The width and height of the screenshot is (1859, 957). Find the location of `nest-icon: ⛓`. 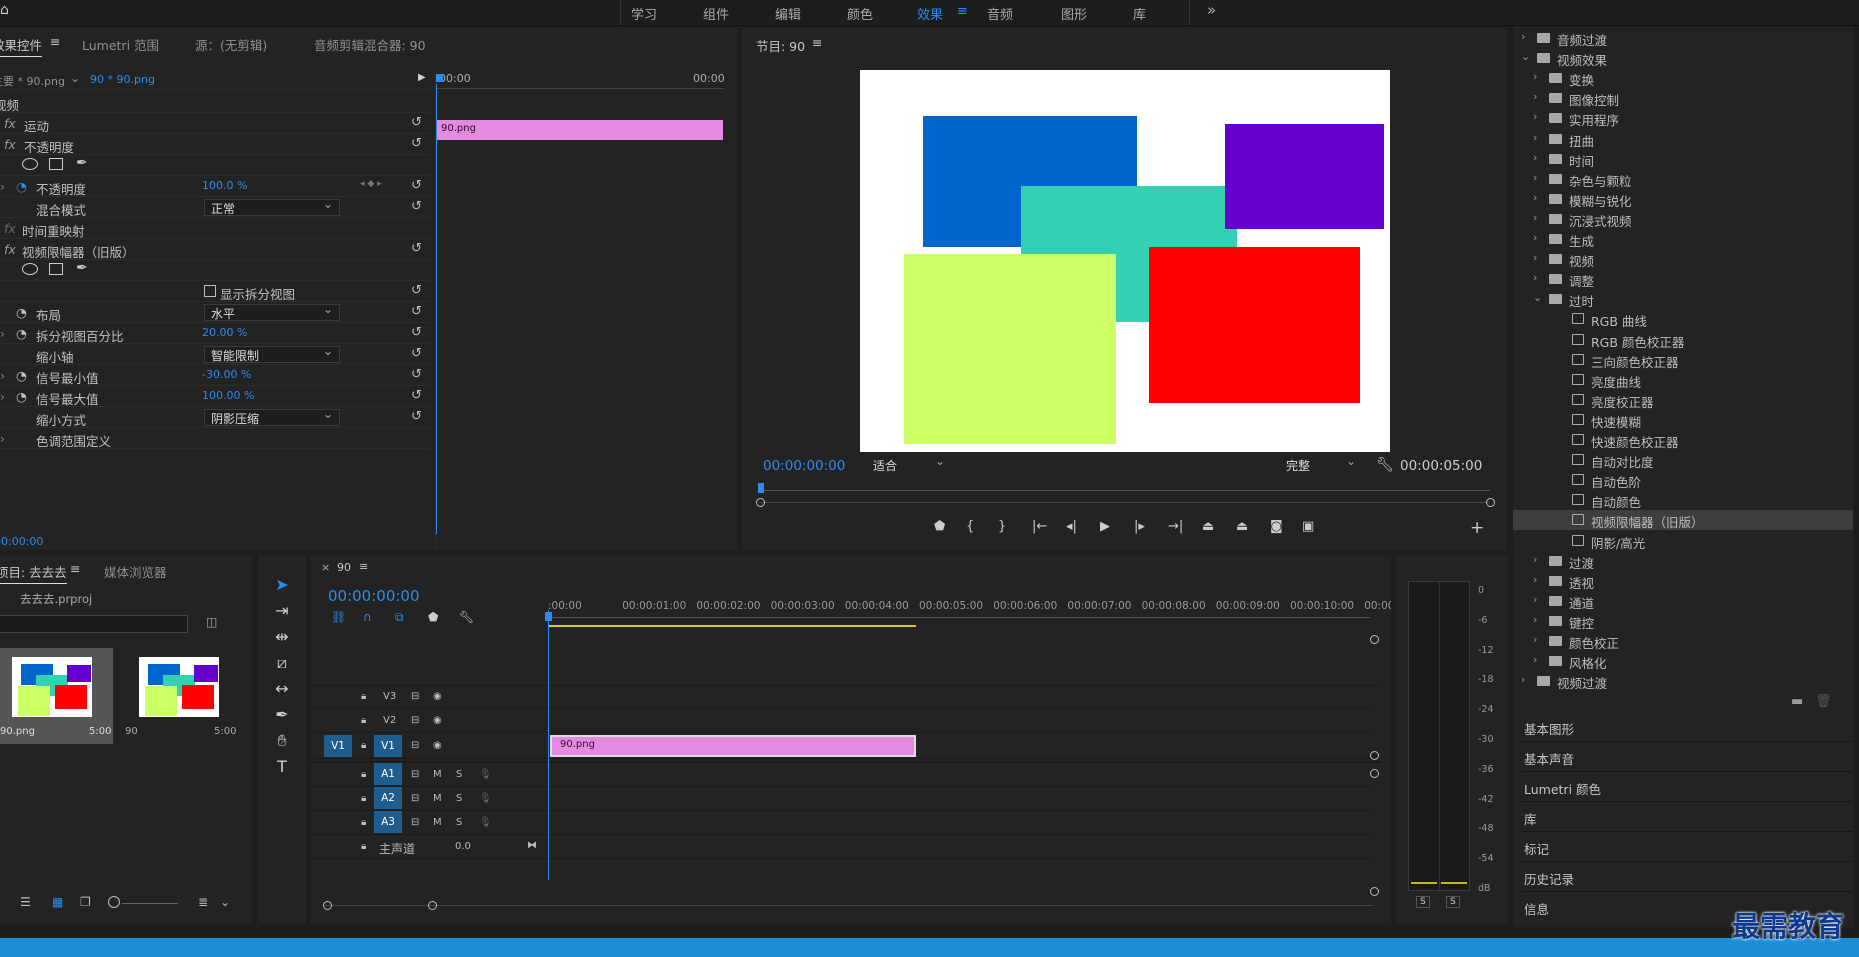

nest-icon: ⛓ is located at coordinates (338, 617).